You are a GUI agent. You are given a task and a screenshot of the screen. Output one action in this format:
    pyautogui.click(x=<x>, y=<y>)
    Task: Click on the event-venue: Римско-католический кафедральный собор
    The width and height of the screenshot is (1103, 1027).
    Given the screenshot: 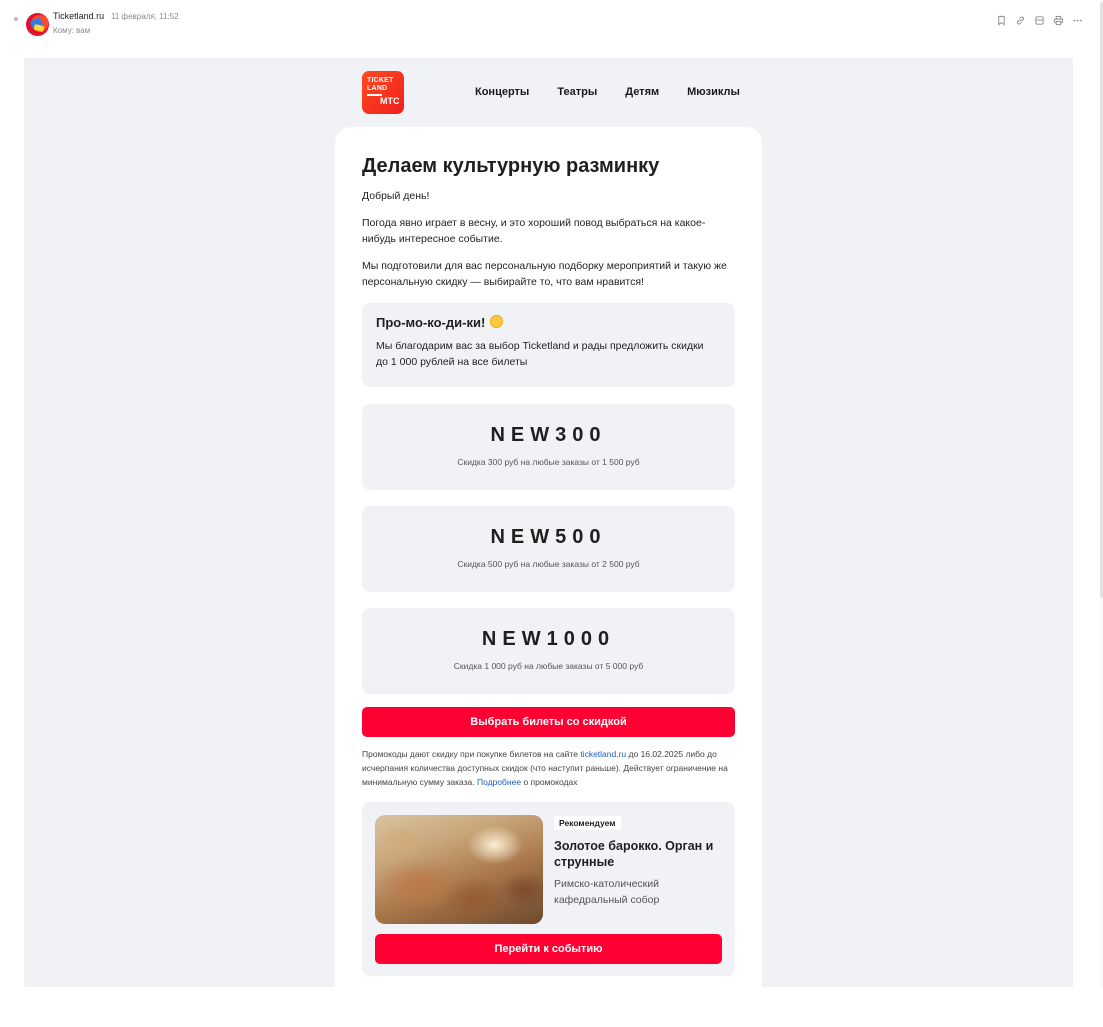 What is the action you would take?
    pyautogui.click(x=607, y=892)
    